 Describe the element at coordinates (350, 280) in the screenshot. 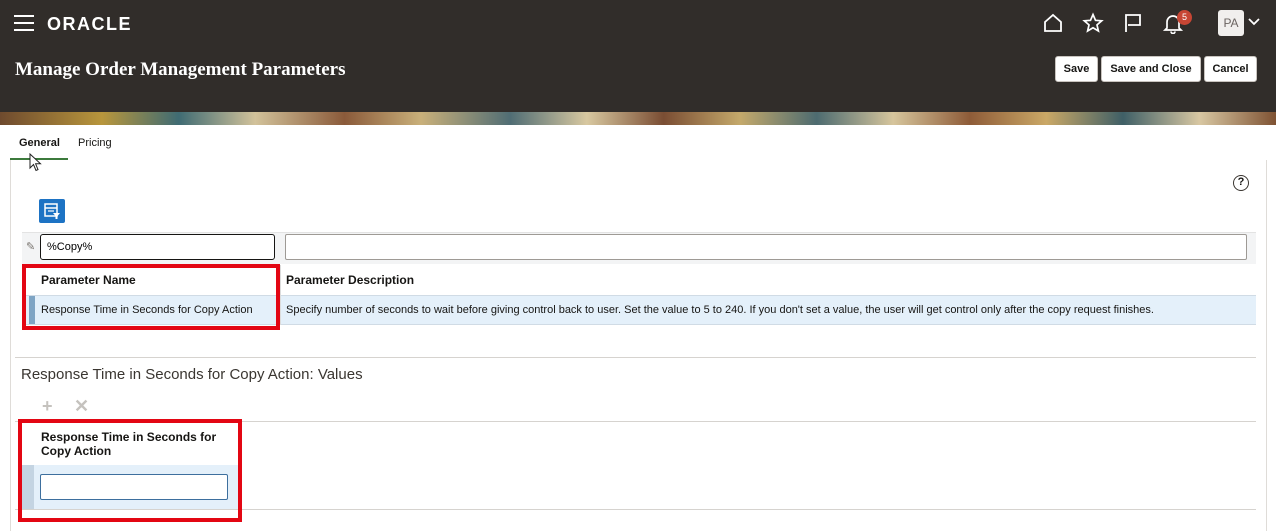

I see `column-header-parameter-description: Parameter Description` at that location.